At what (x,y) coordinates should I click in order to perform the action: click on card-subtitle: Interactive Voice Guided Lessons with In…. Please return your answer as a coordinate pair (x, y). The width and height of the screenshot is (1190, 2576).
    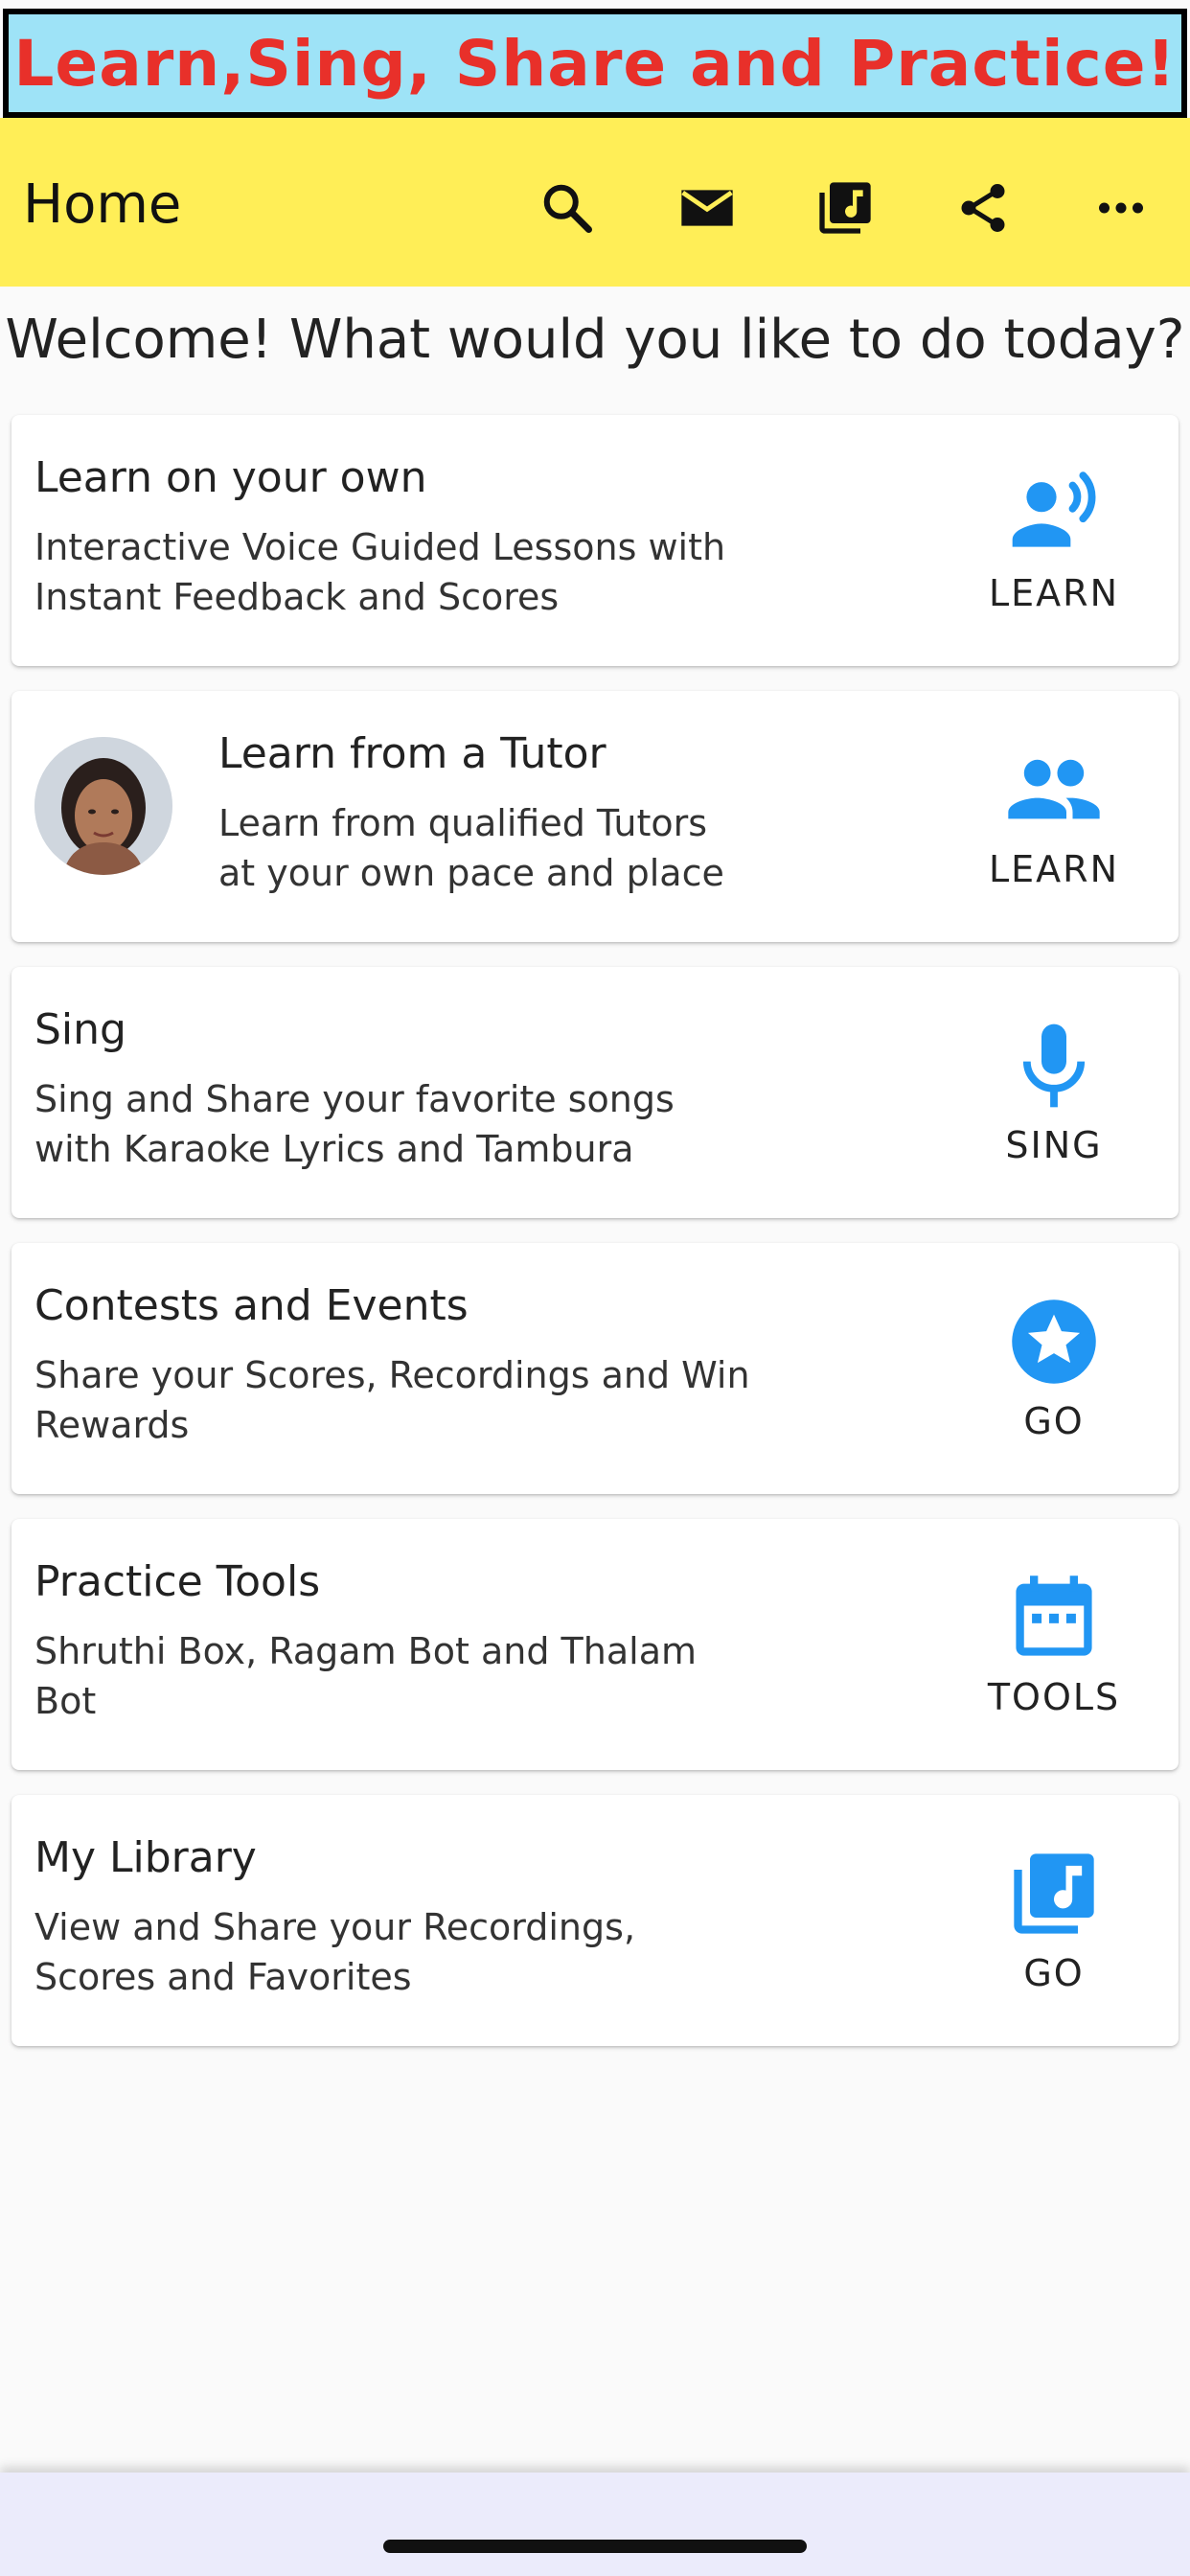
    Looking at the image, I should click on (380, 572).